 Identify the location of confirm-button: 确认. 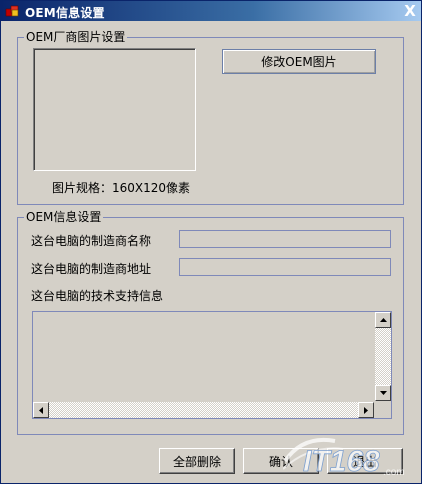
(281, 461).